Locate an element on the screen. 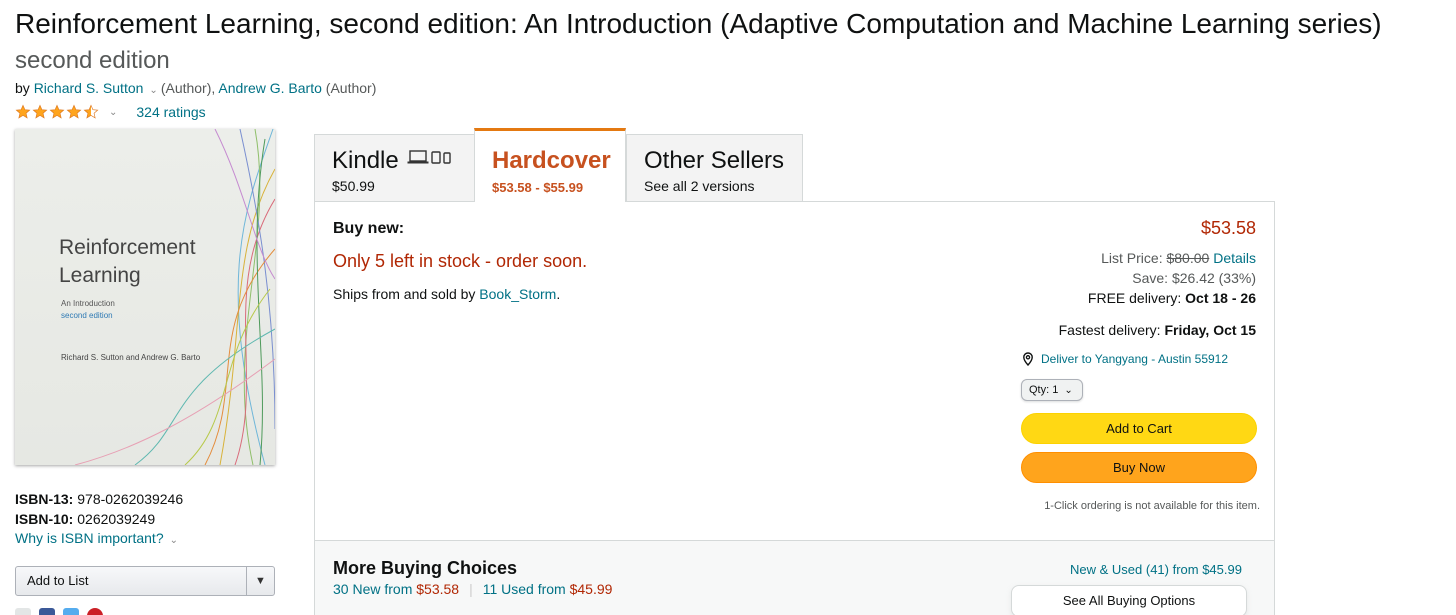 The image size is (1456, 615). tab-other-sellers-versions: See all 2 versions is located at coordinates (699, 186).